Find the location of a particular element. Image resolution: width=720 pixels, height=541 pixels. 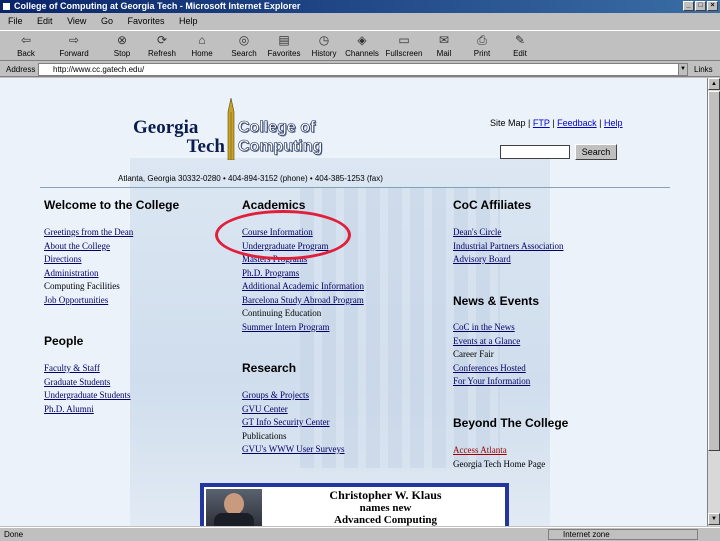

list-item: Groups & Projects is located at coordinates (293, 396).